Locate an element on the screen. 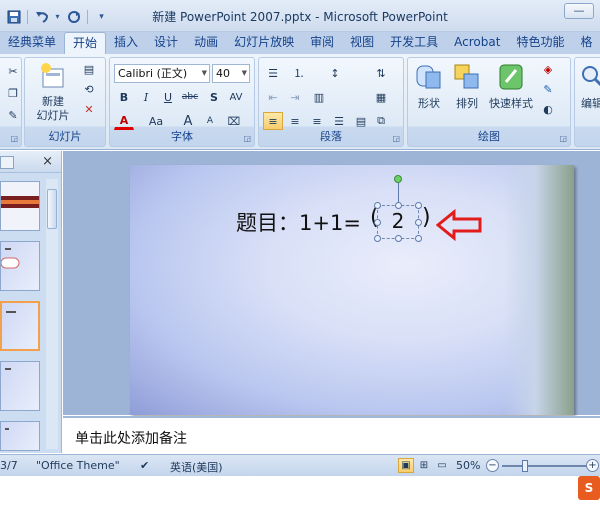 The image size is (600, 508). paragraph-launcher-icon: ◲ is located at coordinates (396, 138).